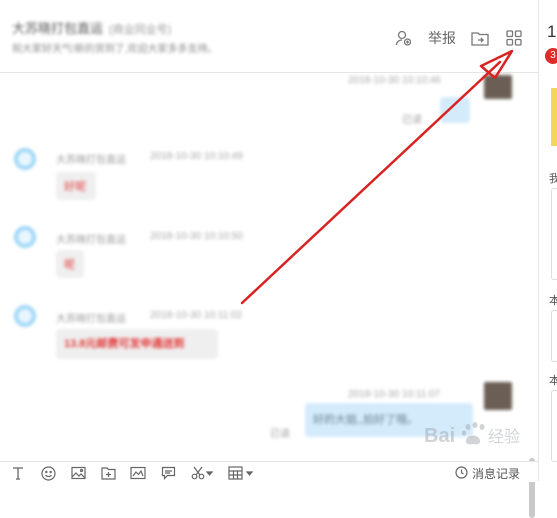 Image resolution: width=557 pixels, height=518 pixels. Describe the element at coordinates (442, 38) in the screenshot. I see `report-button: 举报` at that location.